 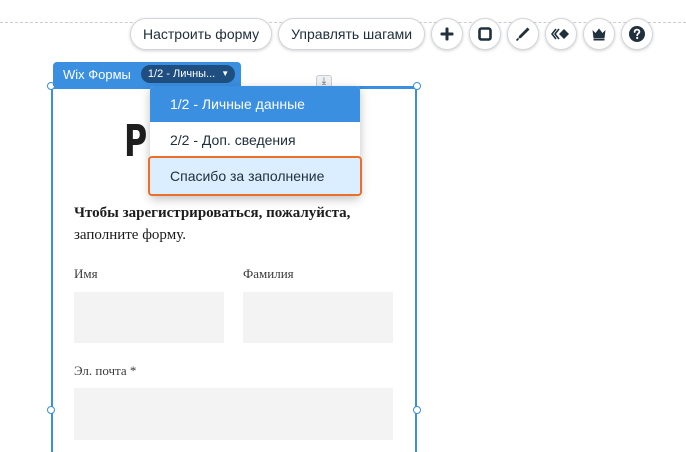 I want to click on layout-button, so click(x=485, y=34).